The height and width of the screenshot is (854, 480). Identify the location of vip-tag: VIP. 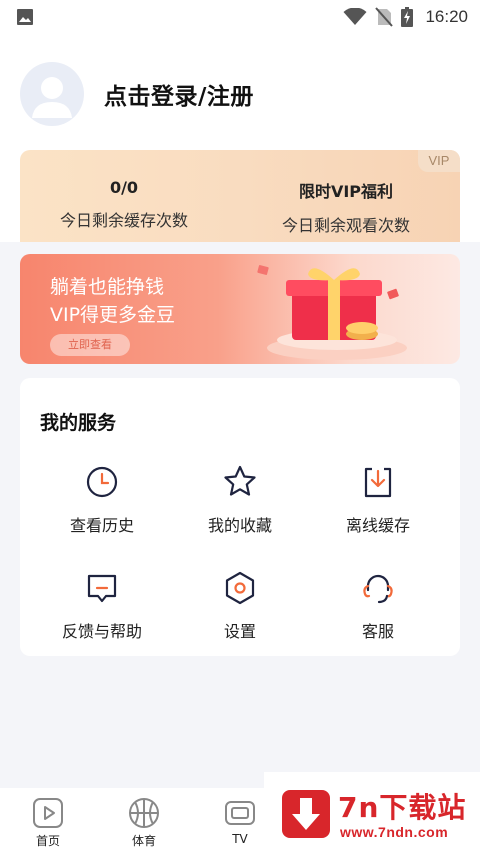
(439, 161).